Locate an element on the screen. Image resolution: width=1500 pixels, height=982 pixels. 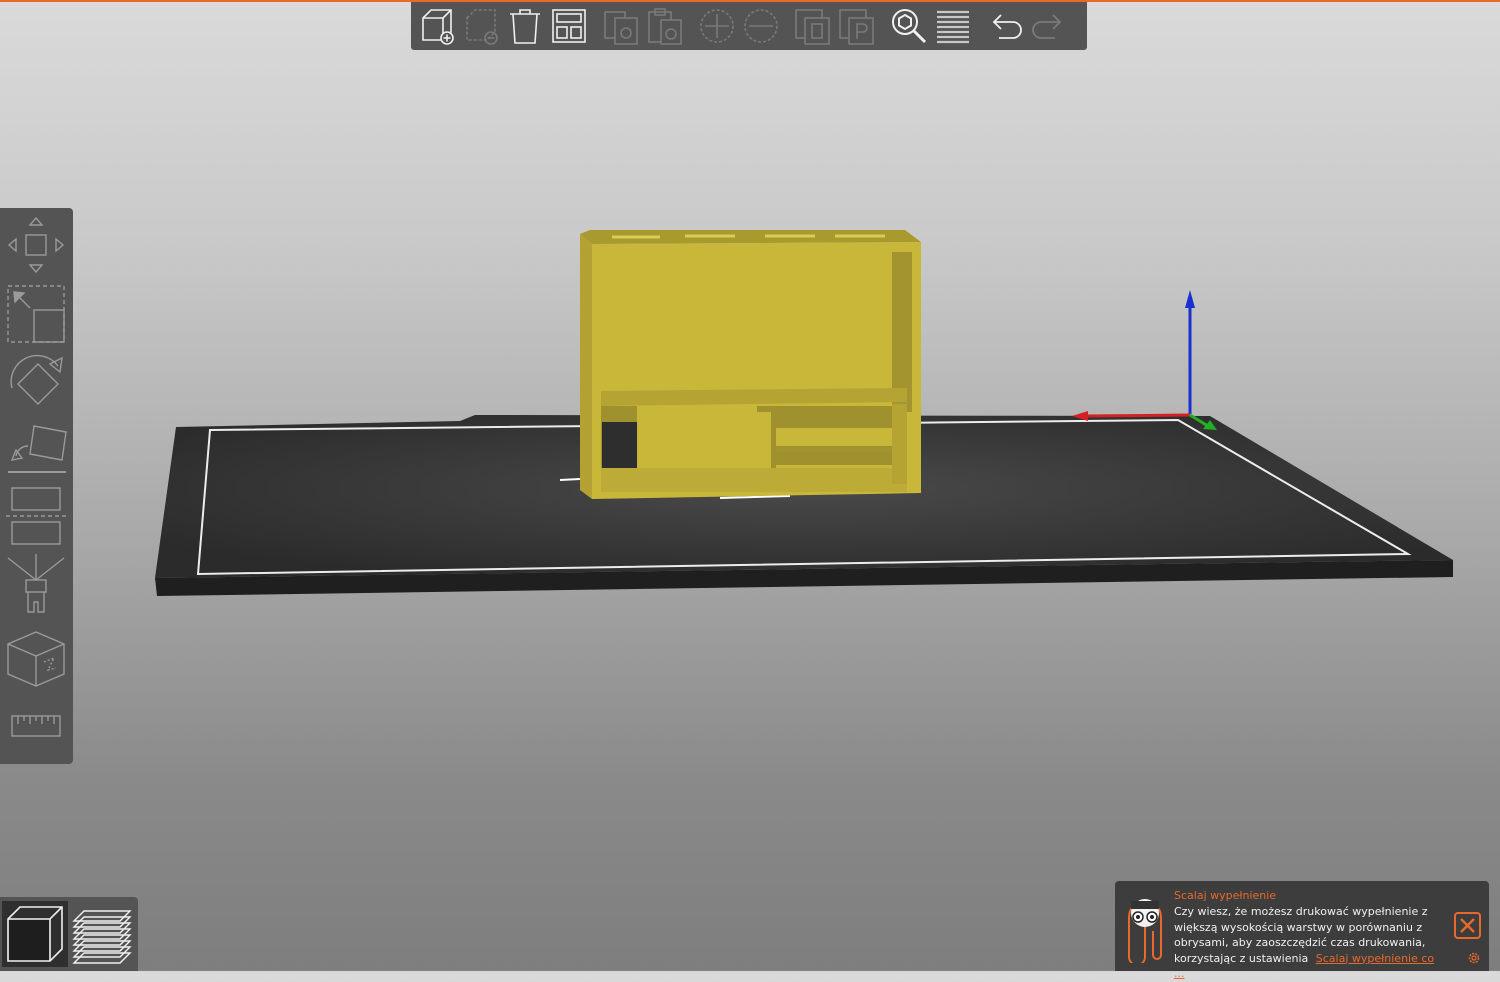
rotate-icon is located at coordinates (36, 379).